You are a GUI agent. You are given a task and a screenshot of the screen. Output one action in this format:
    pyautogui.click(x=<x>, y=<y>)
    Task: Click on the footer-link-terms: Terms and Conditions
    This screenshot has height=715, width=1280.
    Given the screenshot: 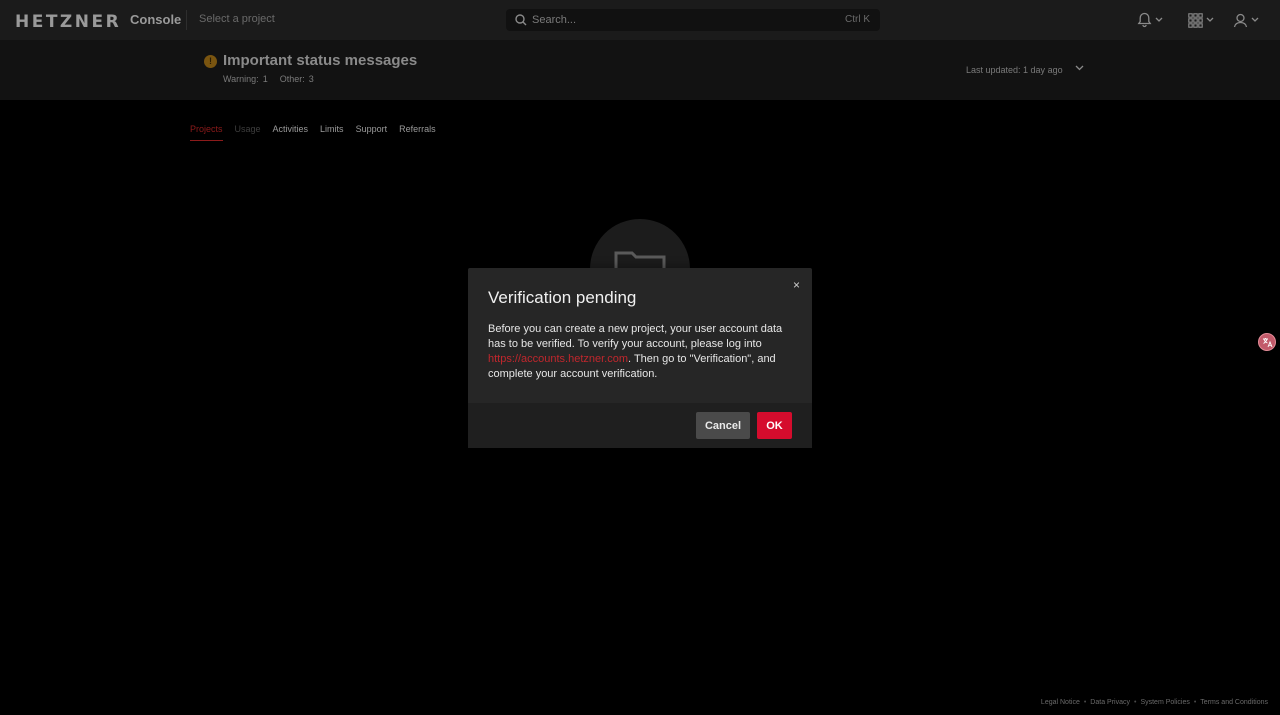 What is the action you would take?
    pyautogui.click(x=1234, y=702)
    